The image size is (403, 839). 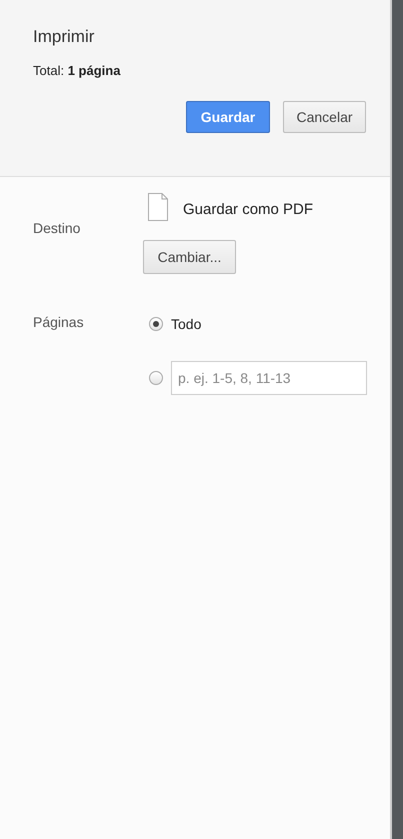 I want to click on pages-label: Páginas, so click(x=59, y=322).